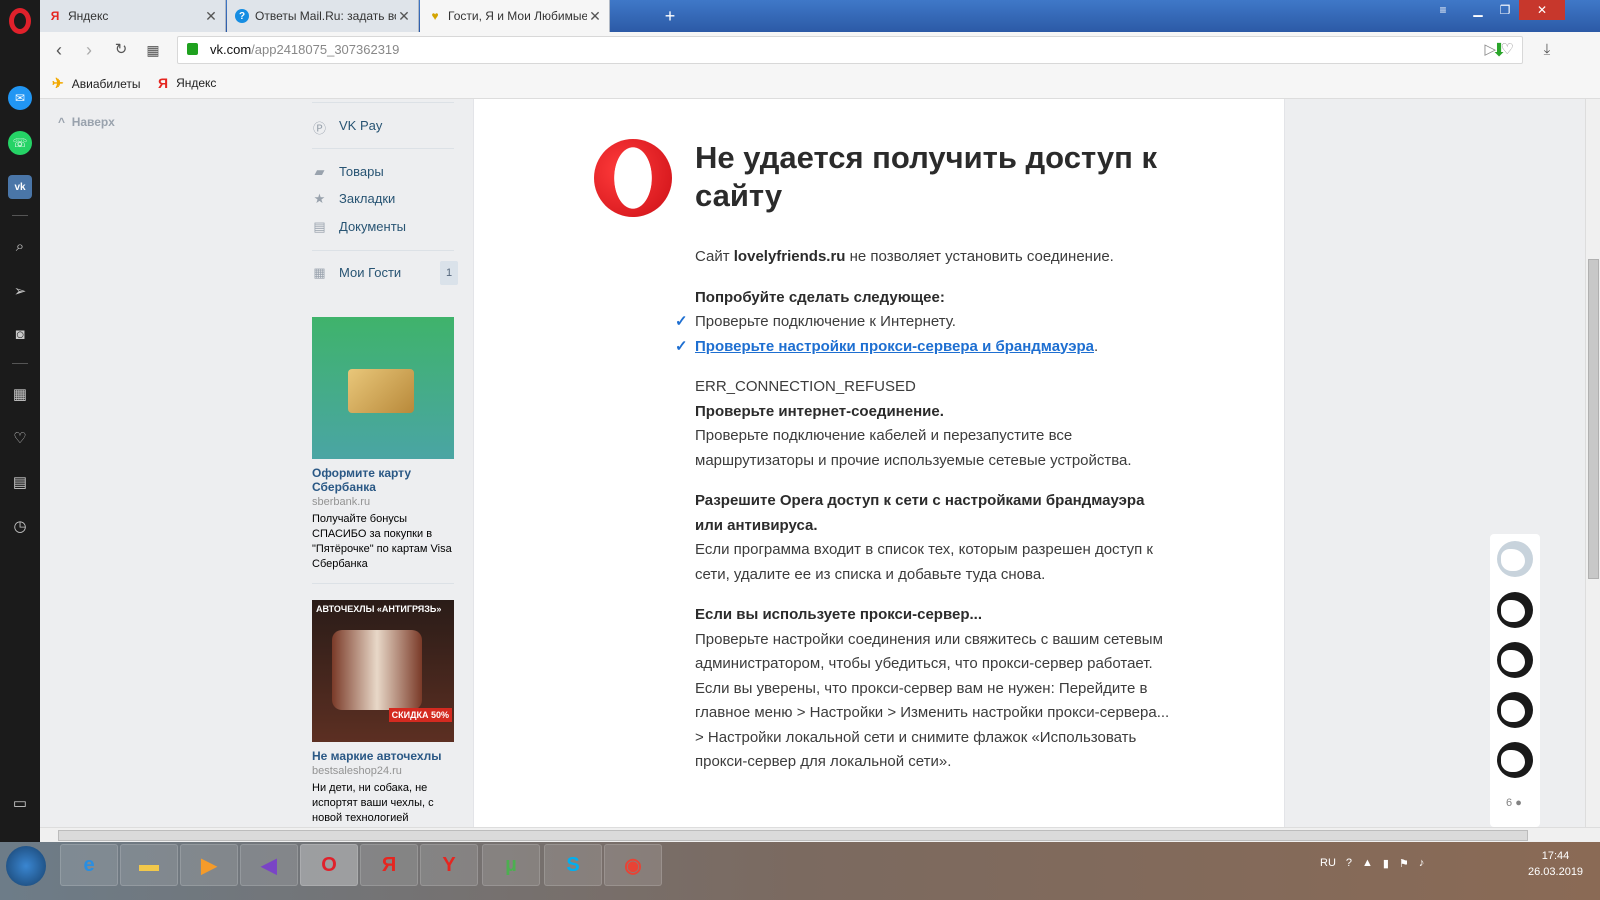 The width and height of the screenshot is (1600, 900). What do you see at coordinates (573, 865) in the screenshot?
I see `skype-icon: S` at bounding box center [573, 865].